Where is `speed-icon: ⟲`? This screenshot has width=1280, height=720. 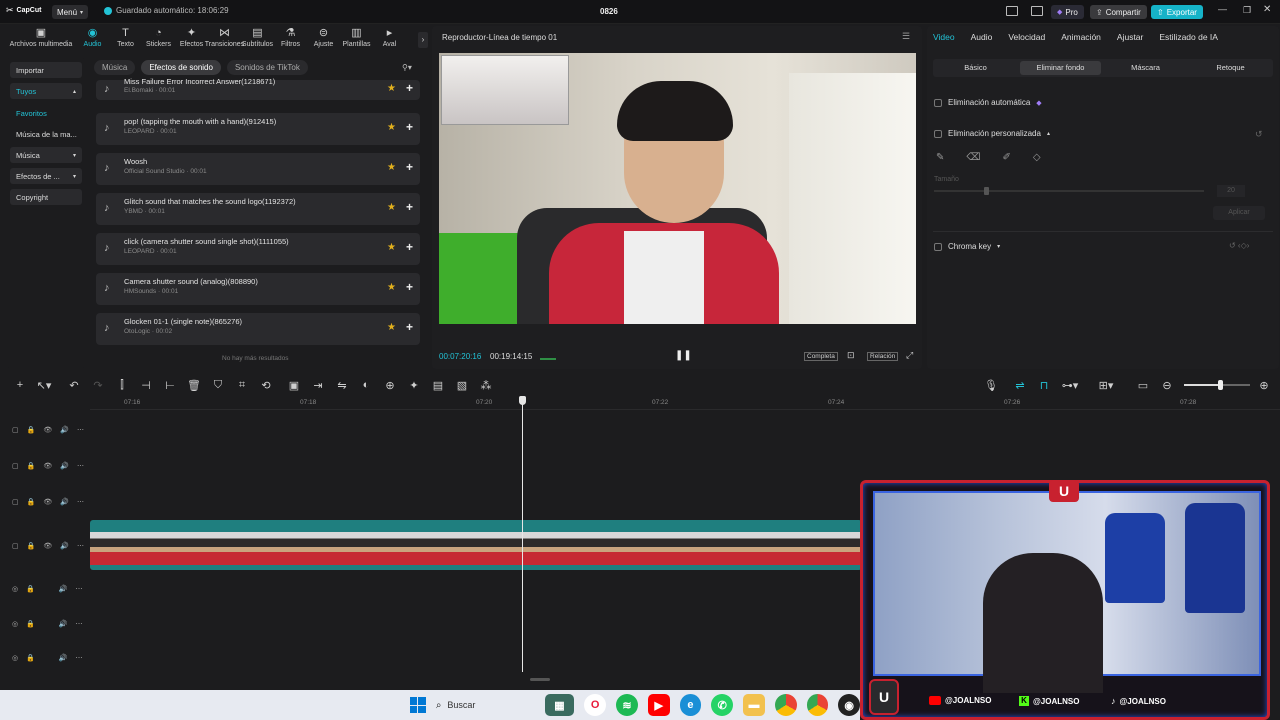
speed-icon: ⟲ is located at coordinates (266, 385).